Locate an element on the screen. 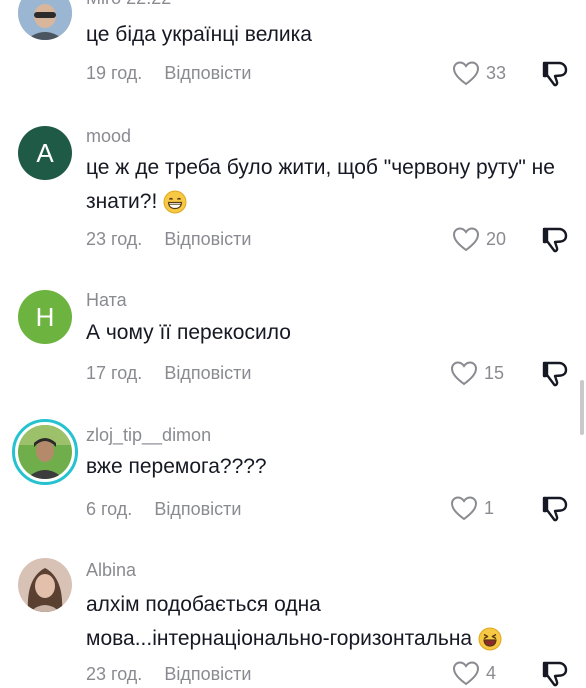  like-button: 1 is located at coordinates (472, 508).